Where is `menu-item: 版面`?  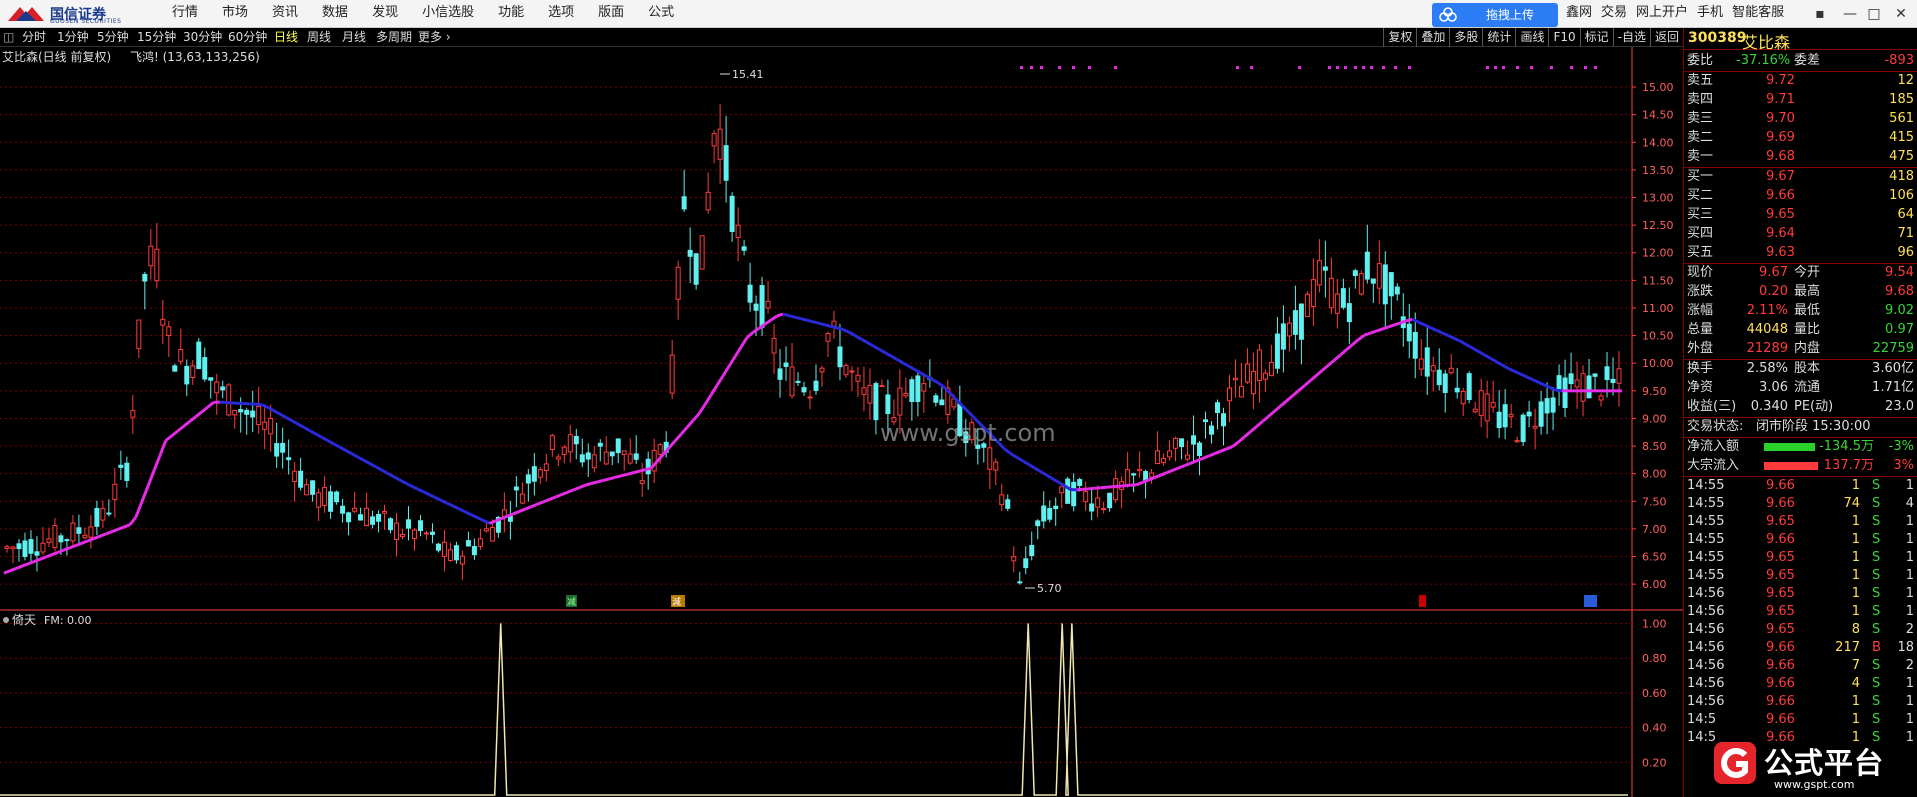
menu-item: 版面 is located at coordinates (611, 13).